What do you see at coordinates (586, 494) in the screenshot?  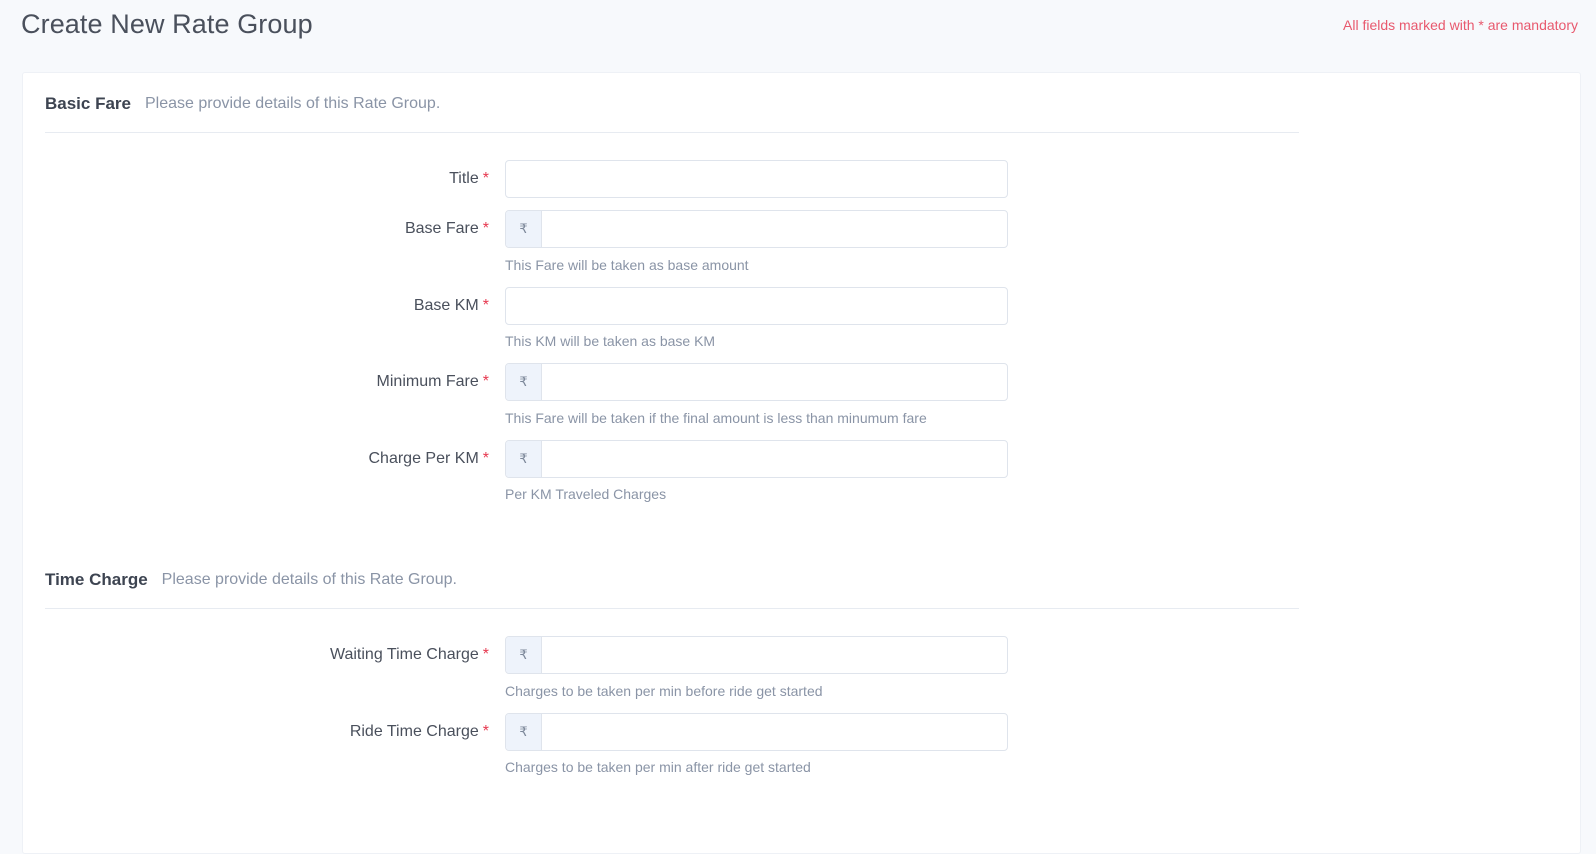 I see `field-hint: Per KM Traveled Charges` at bounding box center [586, 494].